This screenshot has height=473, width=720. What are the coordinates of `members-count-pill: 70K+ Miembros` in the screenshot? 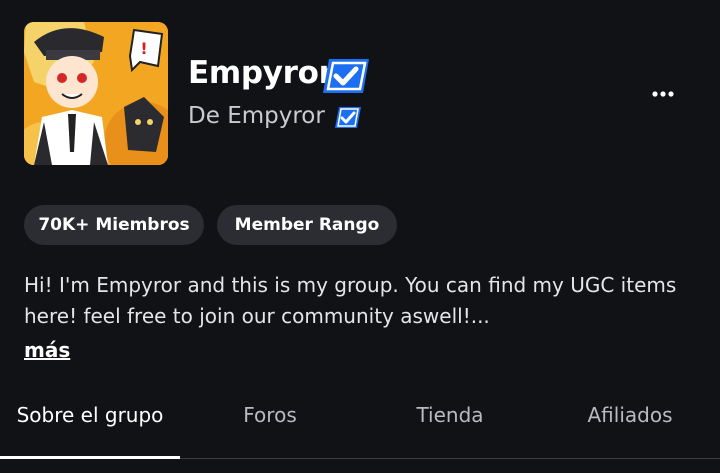 It's located at (114, 225).